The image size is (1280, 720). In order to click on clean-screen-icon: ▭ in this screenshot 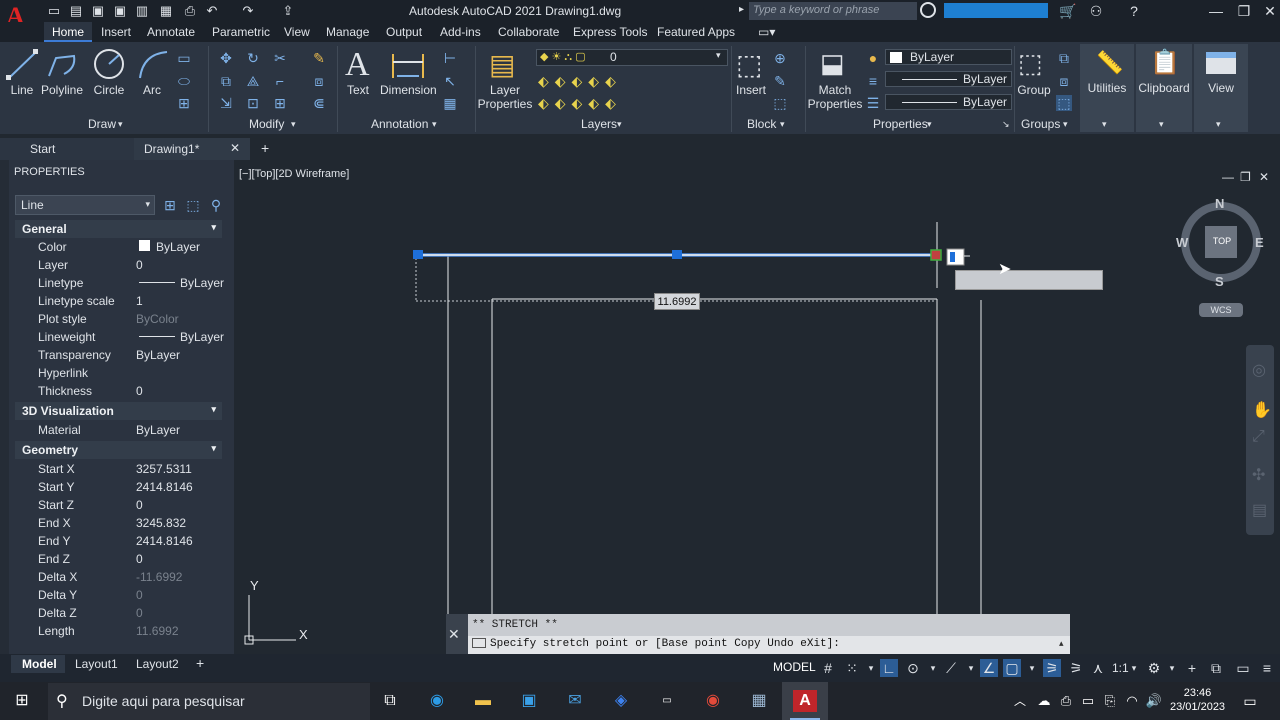, I will do `click(1243, 668)`.